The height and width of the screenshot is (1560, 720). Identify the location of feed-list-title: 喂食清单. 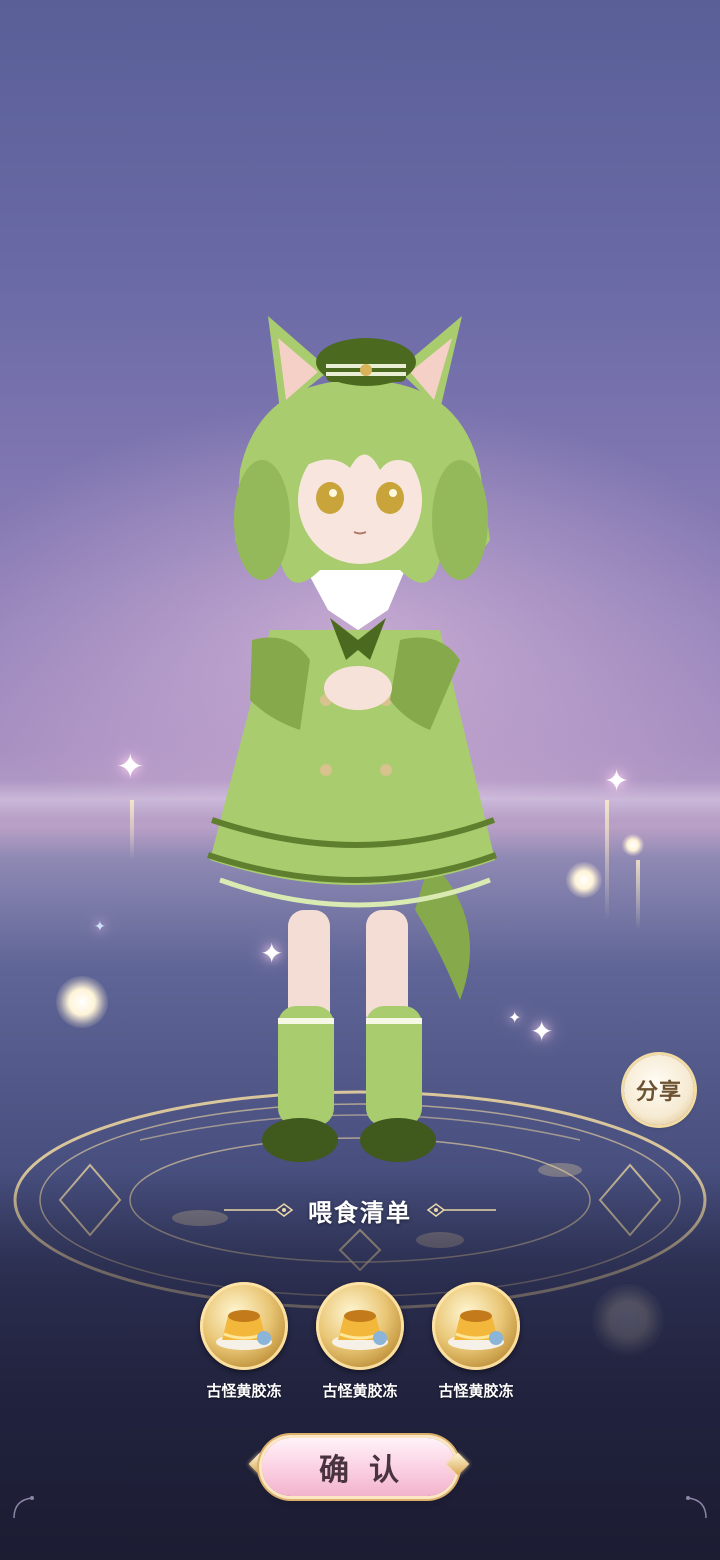
(360, 1212).